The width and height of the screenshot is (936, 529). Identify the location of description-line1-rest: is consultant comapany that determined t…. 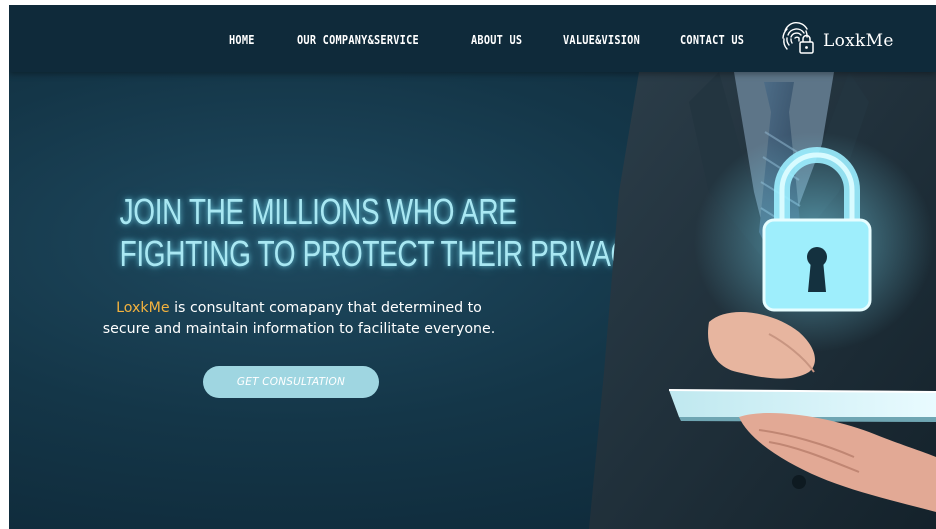
(325, 308).